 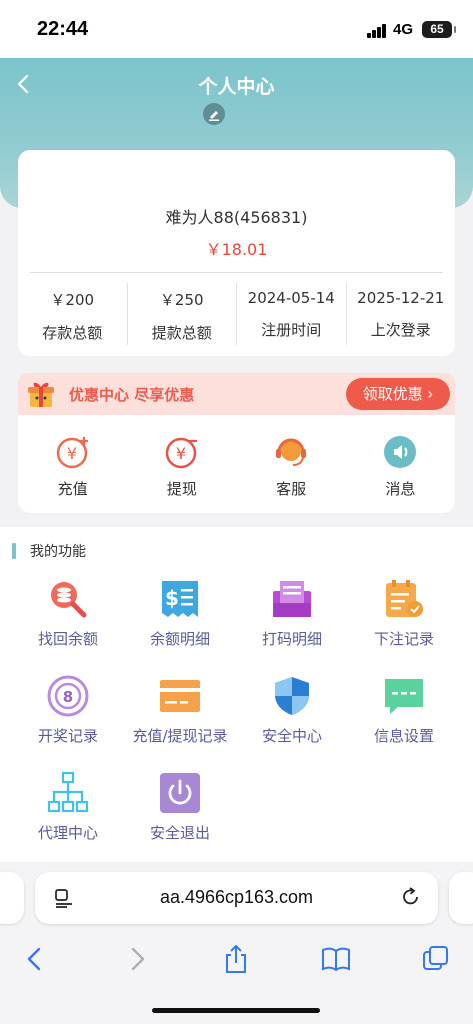 I want to click on function-label: 信息设置, so click(x=403, y=736).